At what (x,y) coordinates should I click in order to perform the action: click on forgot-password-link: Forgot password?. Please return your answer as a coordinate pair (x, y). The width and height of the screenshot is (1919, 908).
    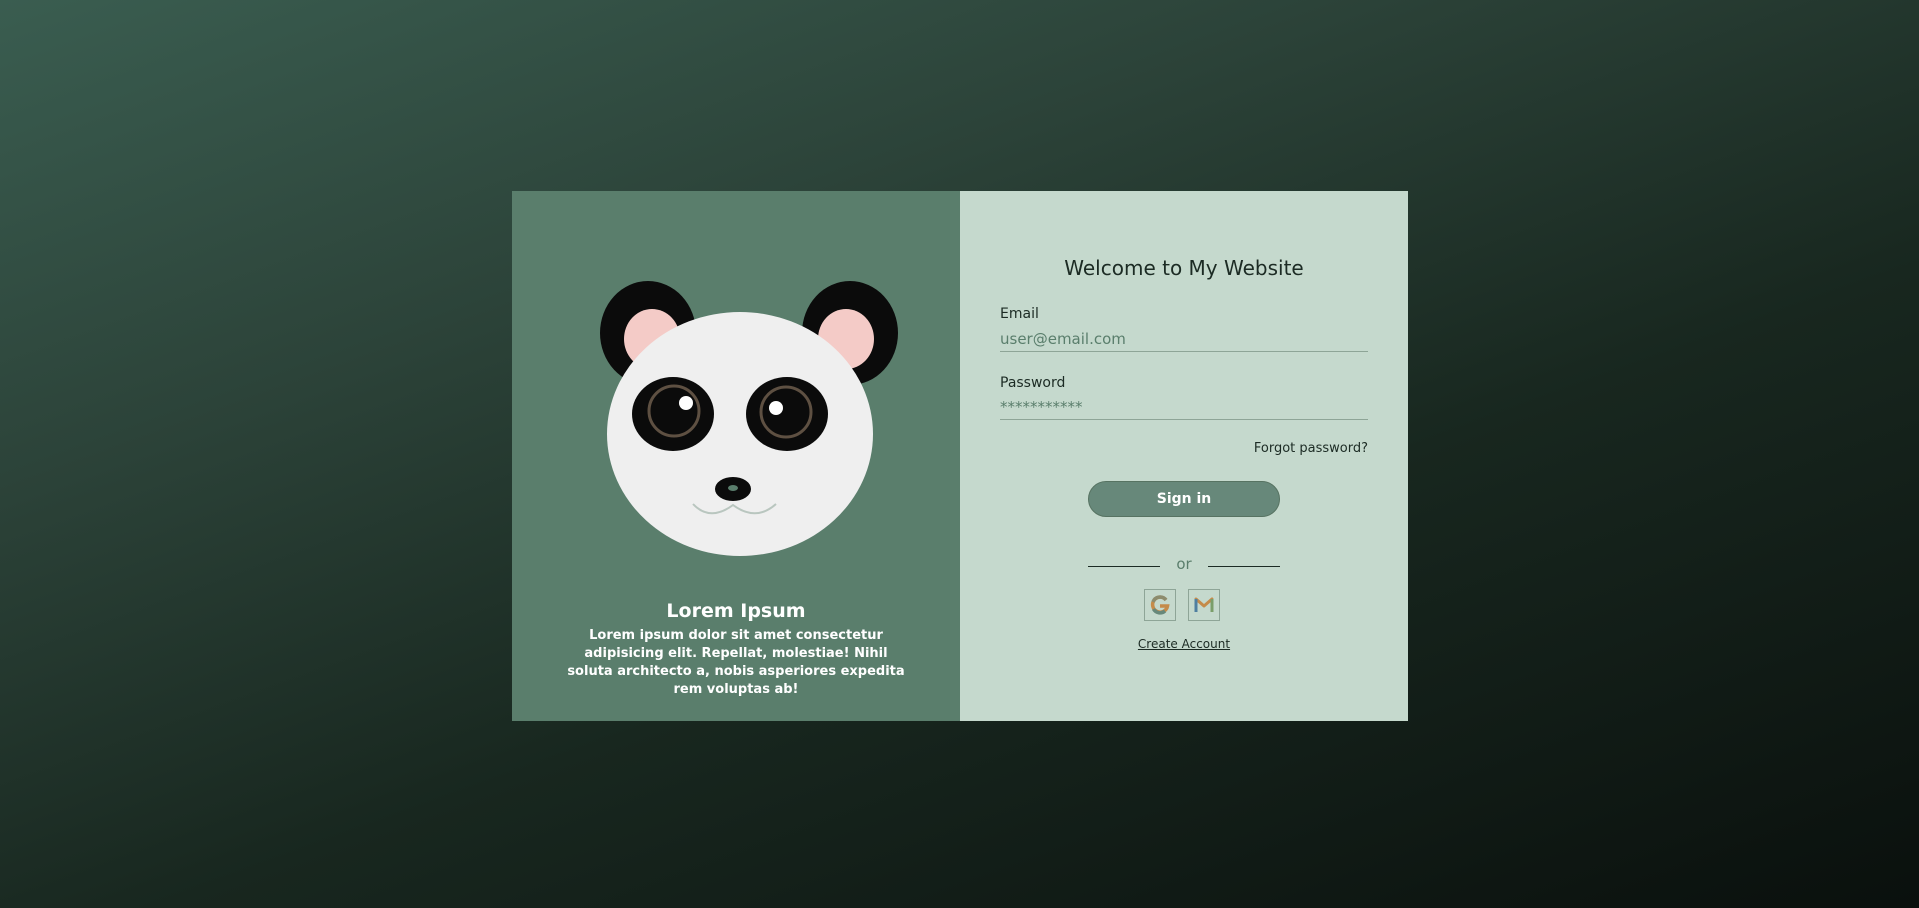
    Looking at the image, I should click on (1311, 448).